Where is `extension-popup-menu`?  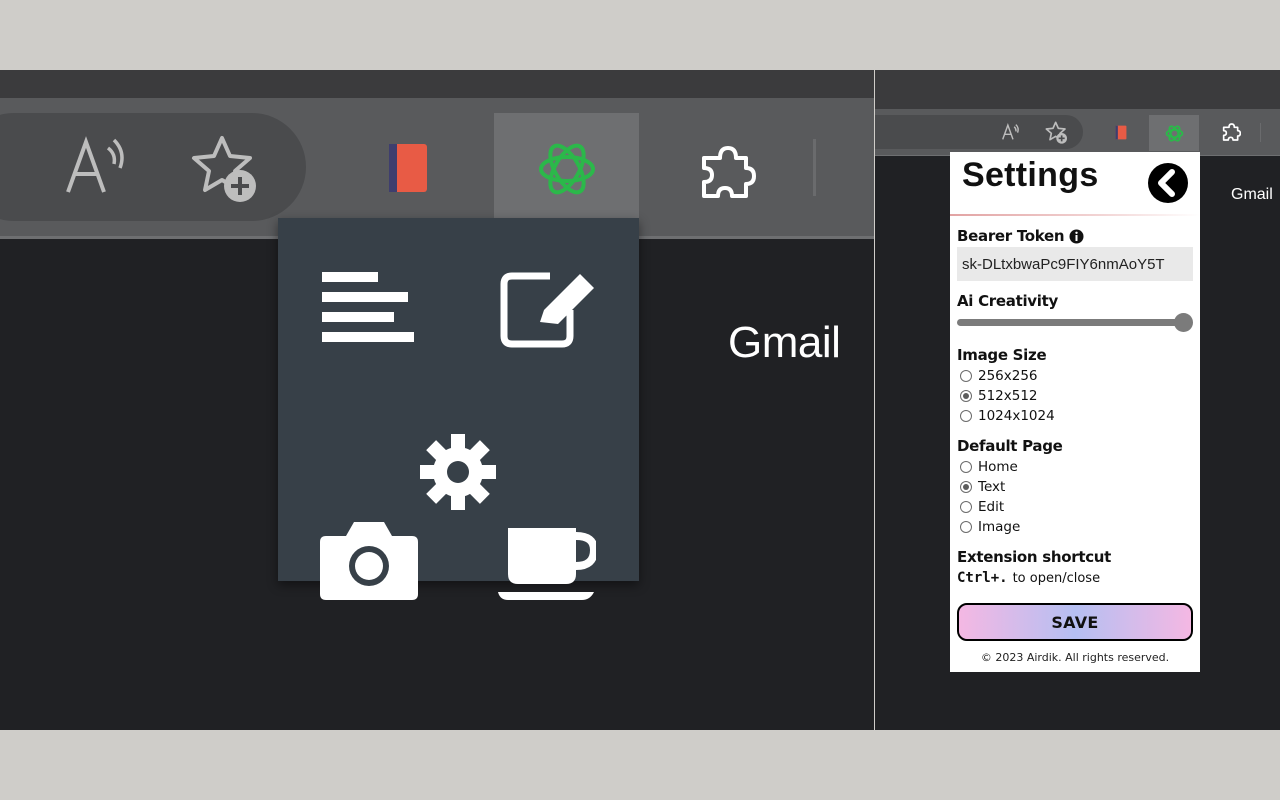 extension-popup-menu is located at coordinates (458, 409).